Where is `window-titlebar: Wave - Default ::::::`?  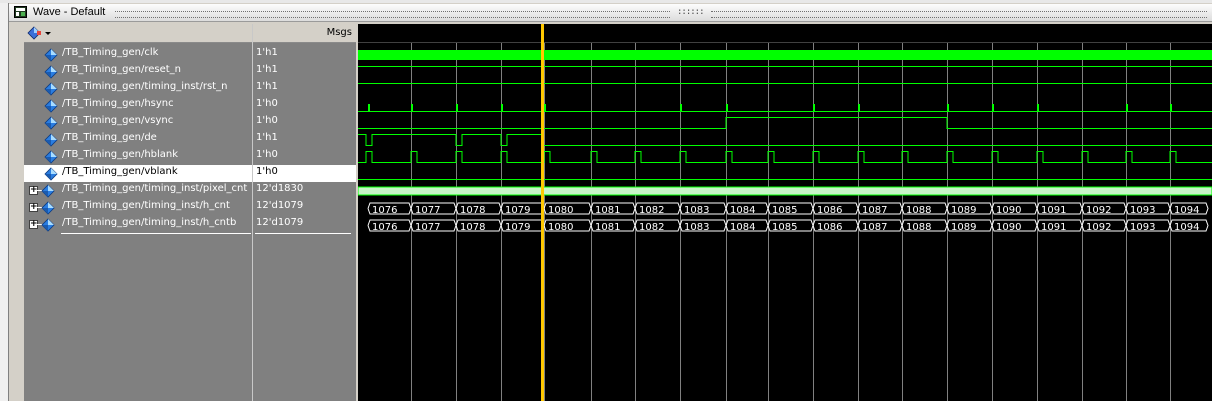 window-titlebar: Wave - Default :::::: is located at coordinates (610, 13).